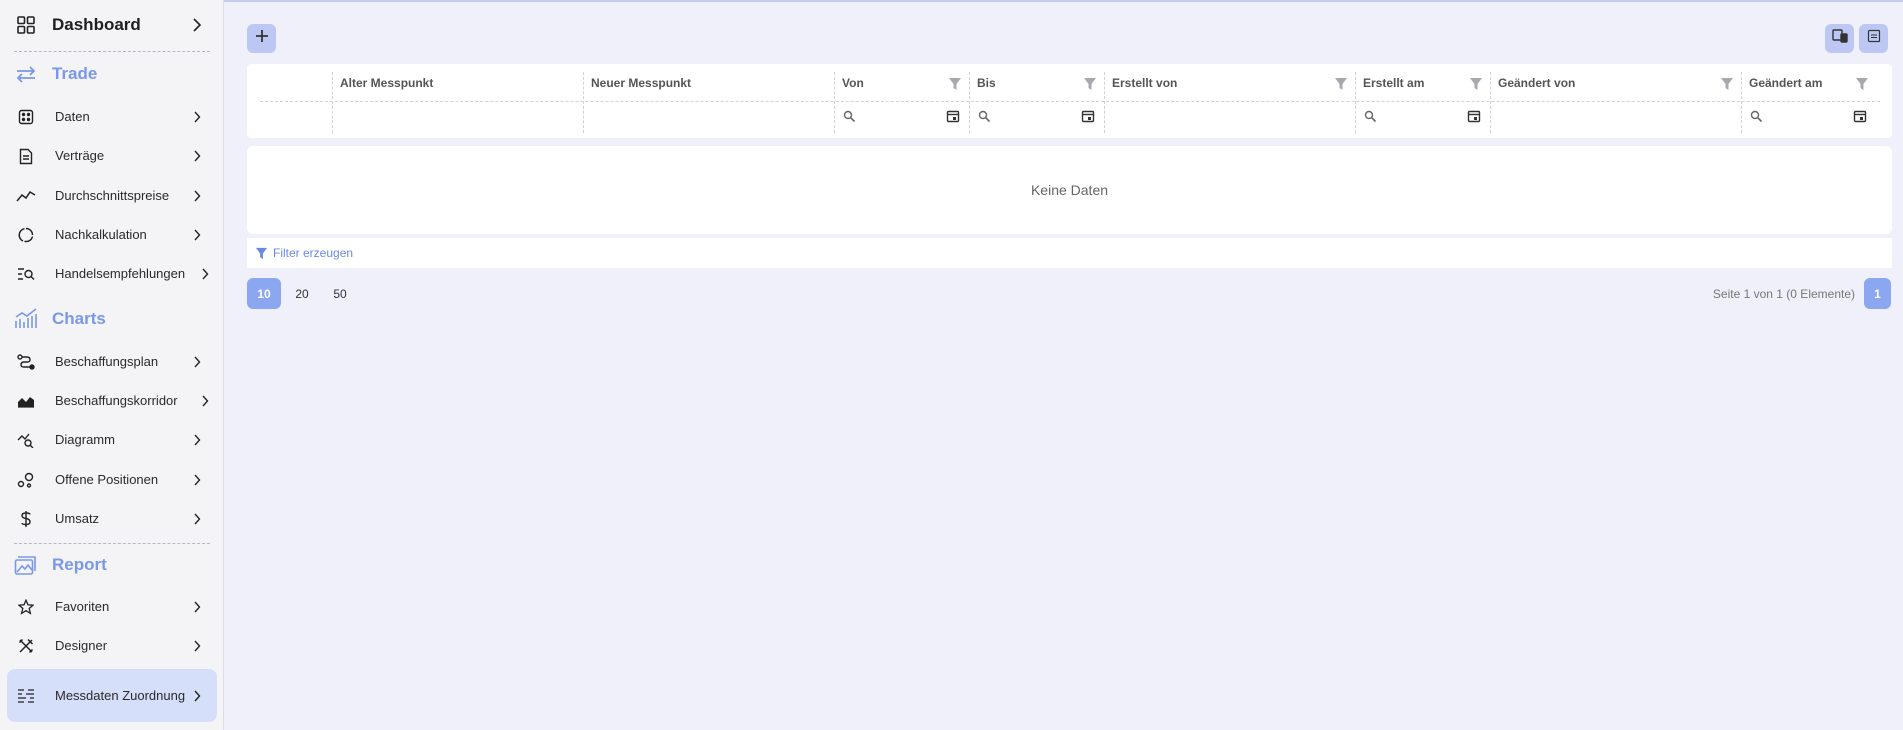 The image size is (1903, 730). What do you see at coordinates (26, 235) in the screenshot?
I see `circle-arcs-icon` at bounding box center [26, 235].